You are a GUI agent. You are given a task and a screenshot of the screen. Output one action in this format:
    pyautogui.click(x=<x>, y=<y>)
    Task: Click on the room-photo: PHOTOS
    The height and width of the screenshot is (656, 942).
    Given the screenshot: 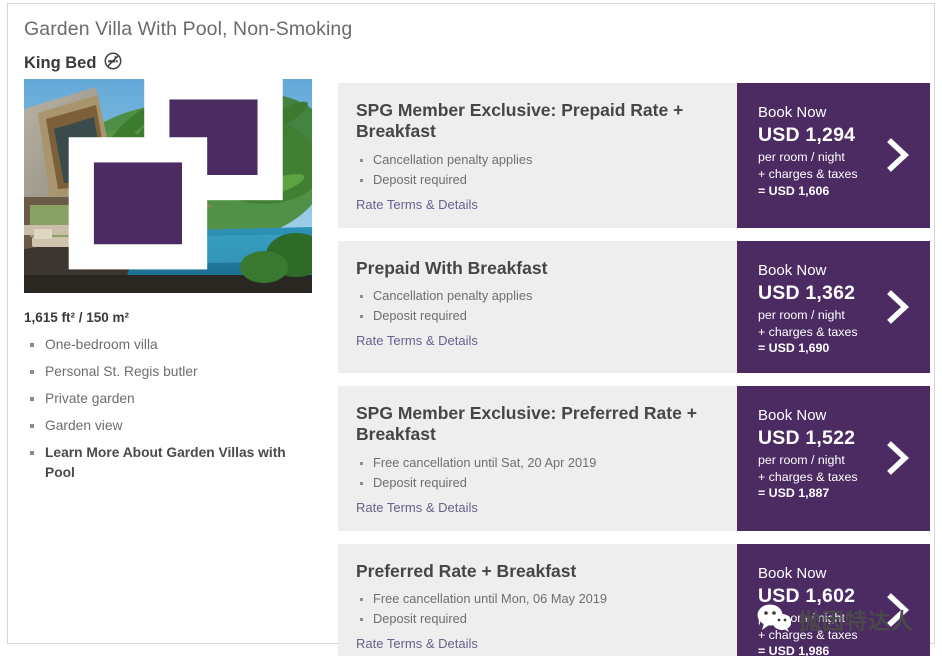 What is the action you would take?
    pyautogui.click(x=168, y=186)
    